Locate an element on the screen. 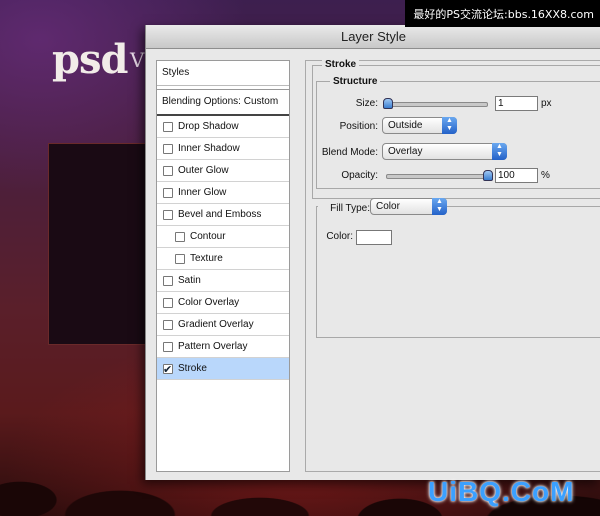  opacity-slider-track is located at coordinates (438, 176).